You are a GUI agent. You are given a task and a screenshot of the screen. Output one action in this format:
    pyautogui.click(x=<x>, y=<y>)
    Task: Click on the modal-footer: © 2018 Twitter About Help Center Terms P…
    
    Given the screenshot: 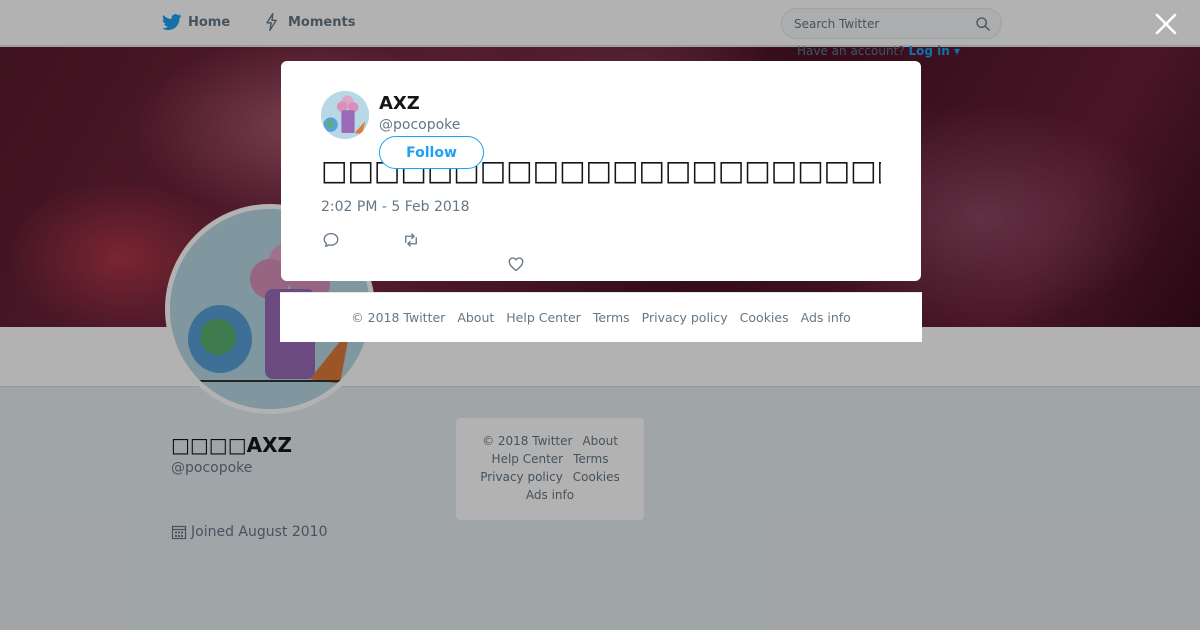 What is the action you would take?
    pyautogui.click(x=601, y=317)
    